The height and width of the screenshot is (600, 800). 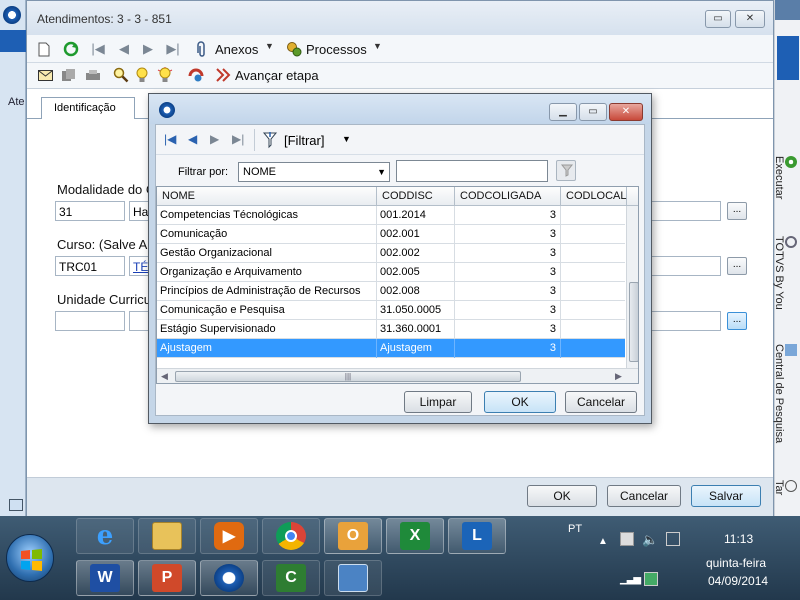 I want to click on search-icon, so click(x=121, y=75).